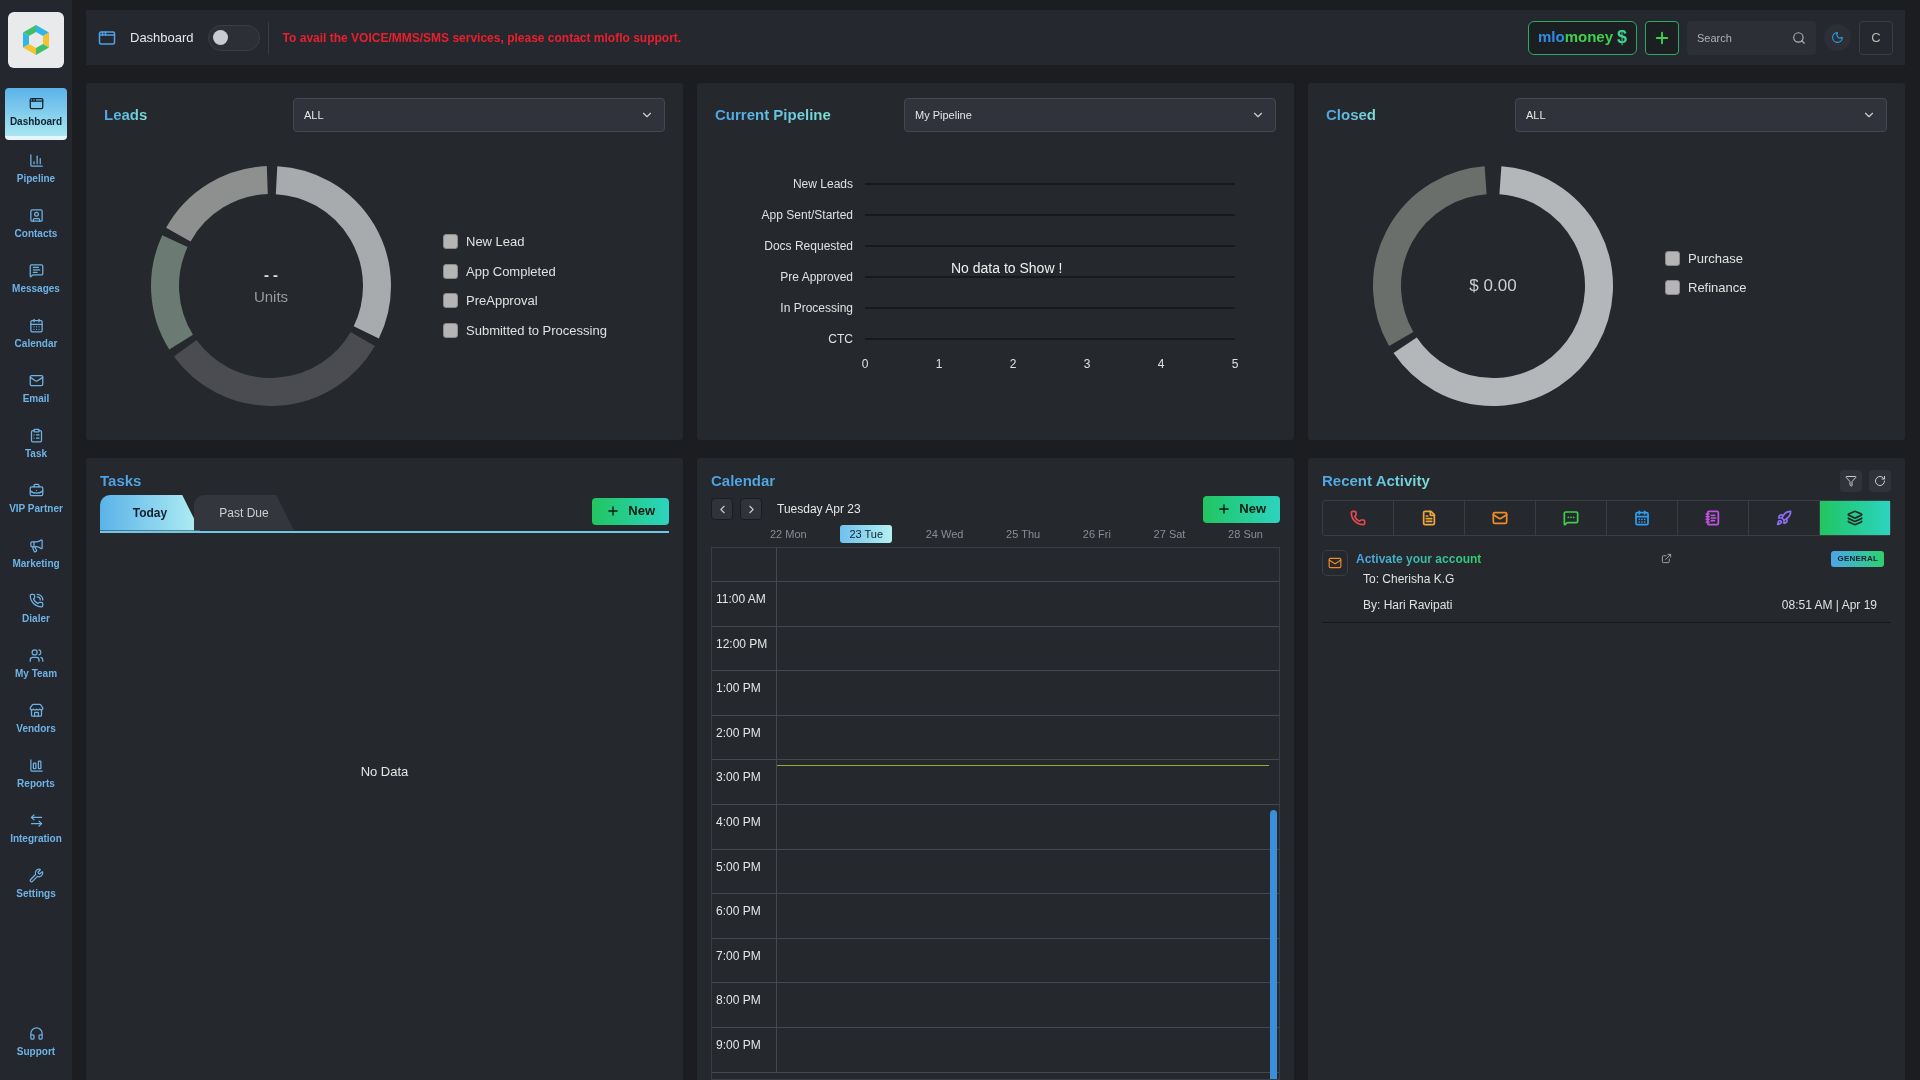  What do you see at coordinates (1090, 115) in the screenshot?
I see `filter-dropdown: My Pipeline` at bounding box center [1090, 115].